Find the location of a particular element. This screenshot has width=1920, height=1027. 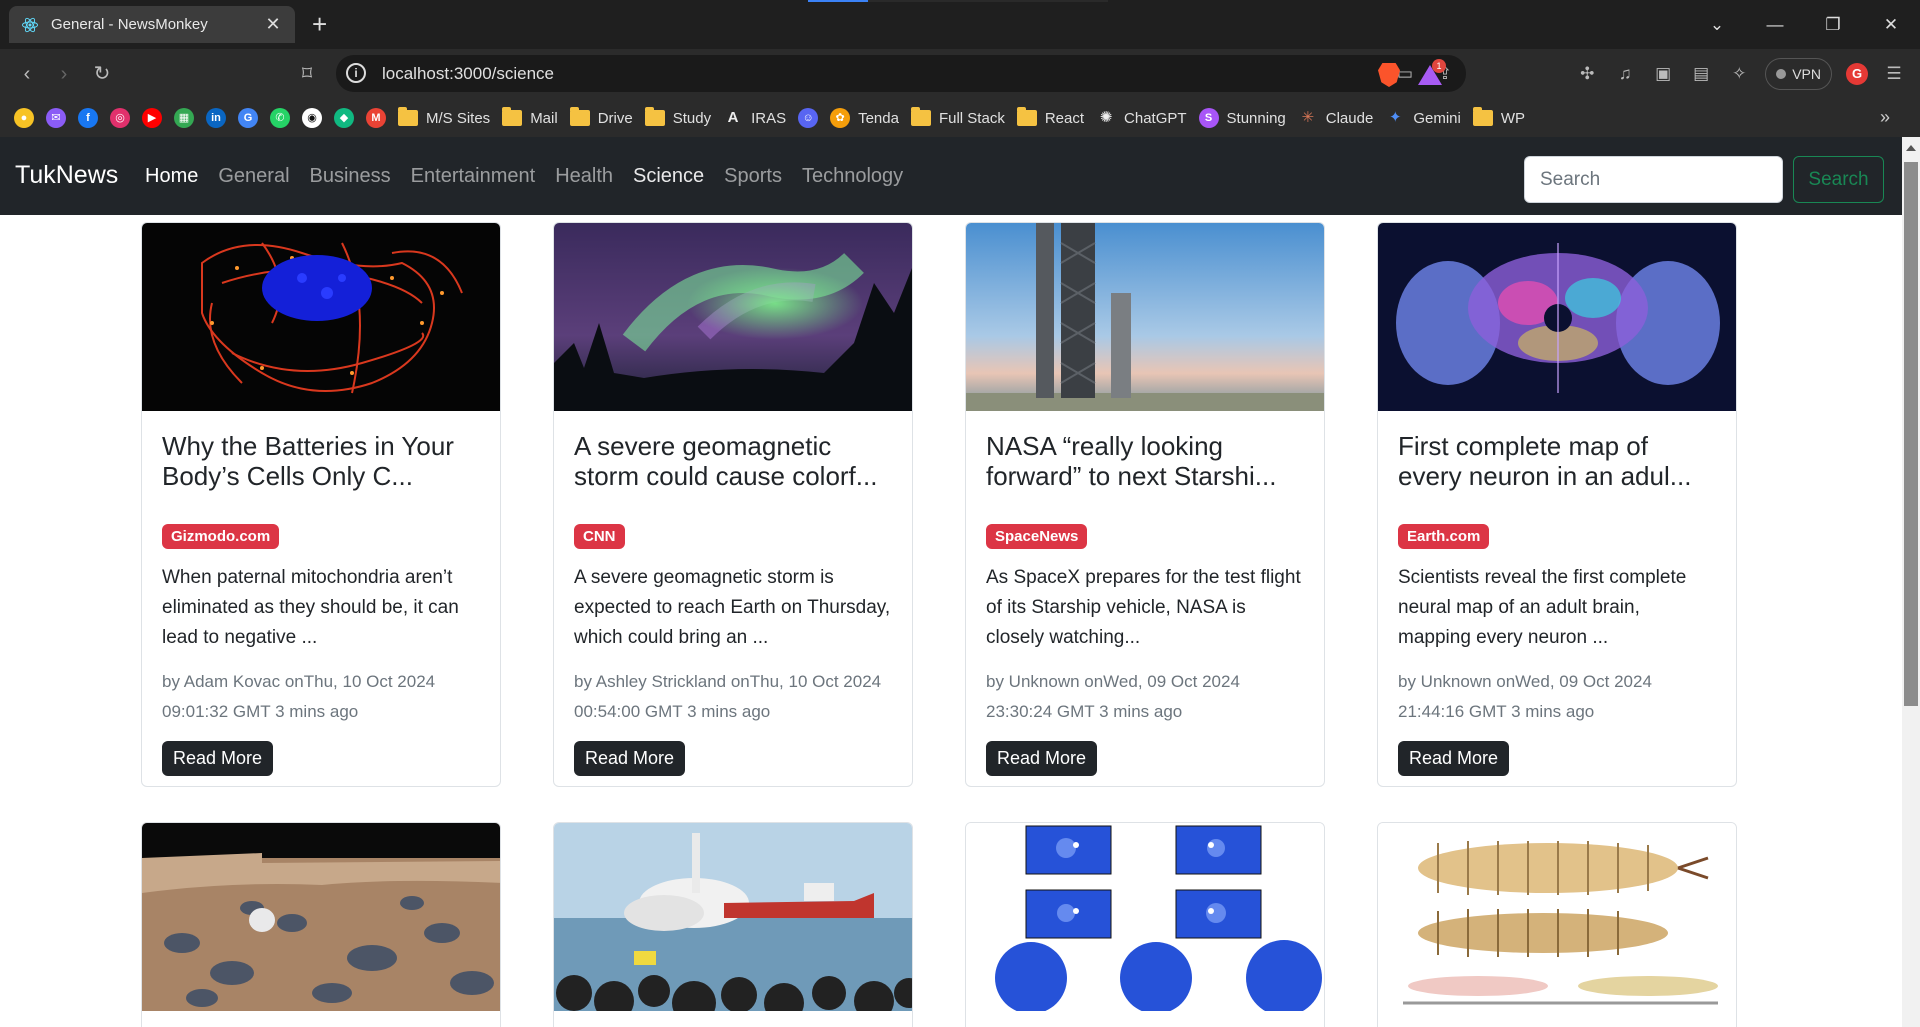

bookmark-item: ▦ is located at coordinates (184, 118).